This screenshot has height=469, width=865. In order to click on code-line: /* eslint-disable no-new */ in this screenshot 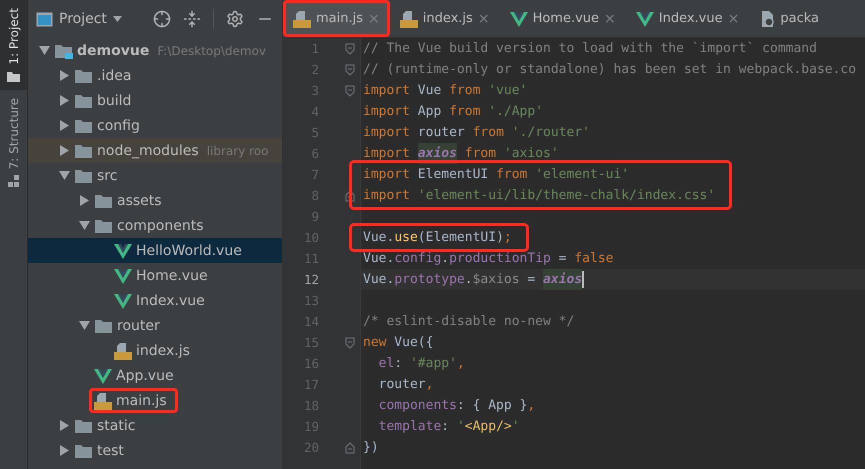, I will do `click(469, 322)`.